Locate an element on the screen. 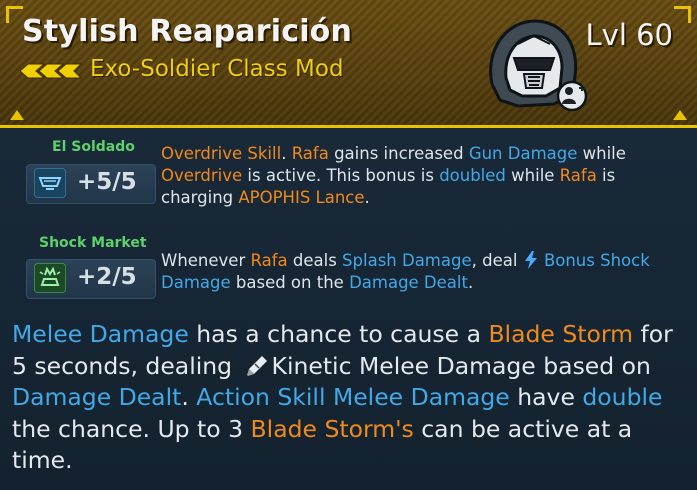 This screenshot has width=697, height=490. skill-points: +5/5 is located at coordinates (107, 182).